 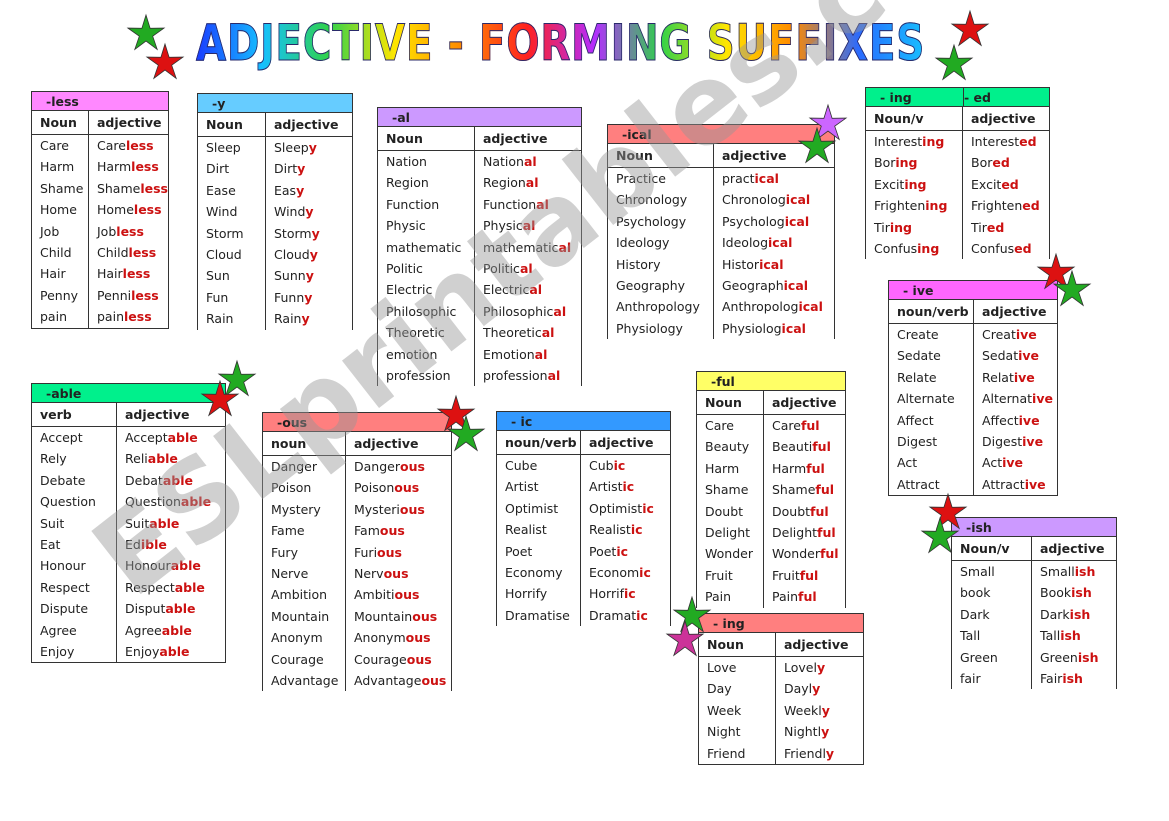 I want to click on adjective-stem: Poet, so click(x=603, y=551).